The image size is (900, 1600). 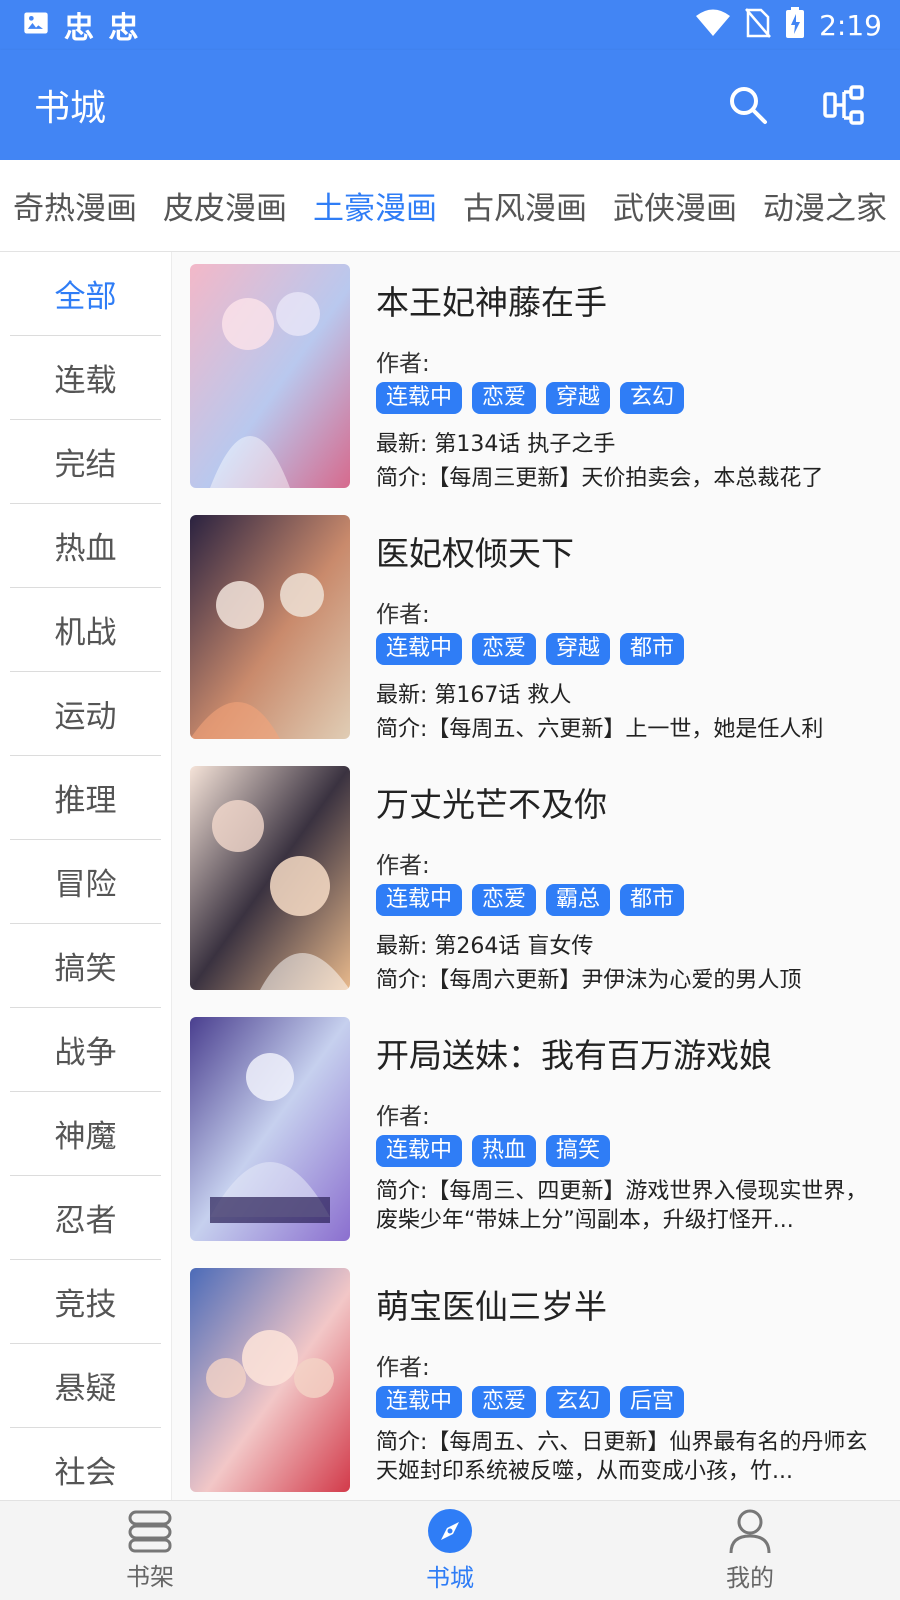 What do you see at coordinates (626, 1052) in the screenshot?
I see `book-title: 开局送妹：我有百万游戏娘` at bounding box center [626, 1052].